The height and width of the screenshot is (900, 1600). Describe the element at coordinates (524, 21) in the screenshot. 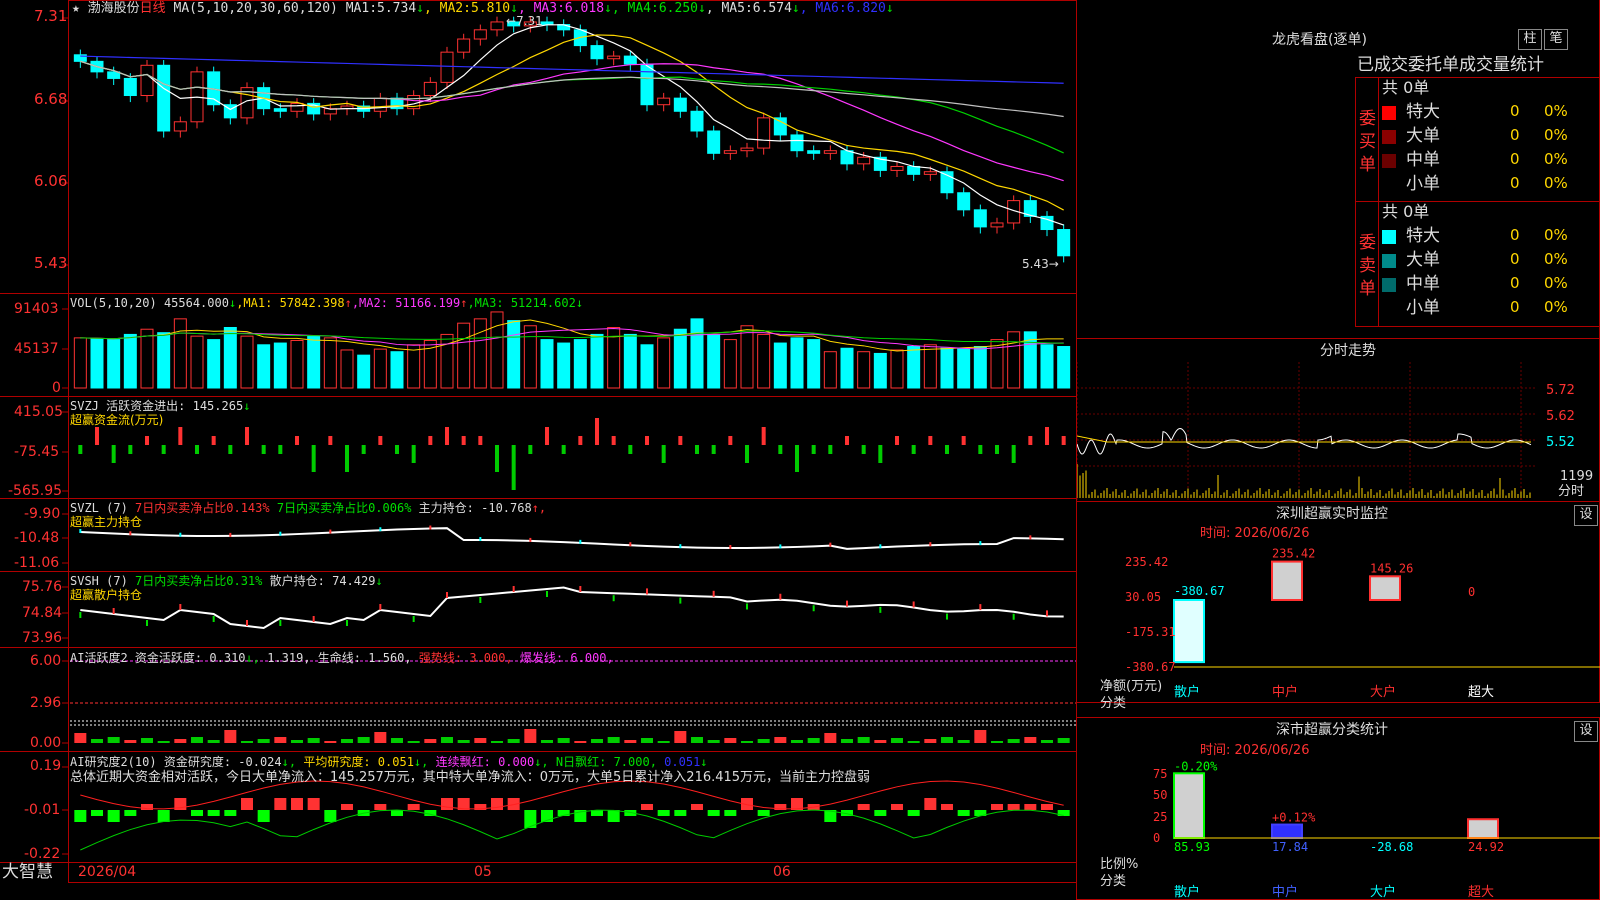

I see `high-marker: ←7.31` at that location.